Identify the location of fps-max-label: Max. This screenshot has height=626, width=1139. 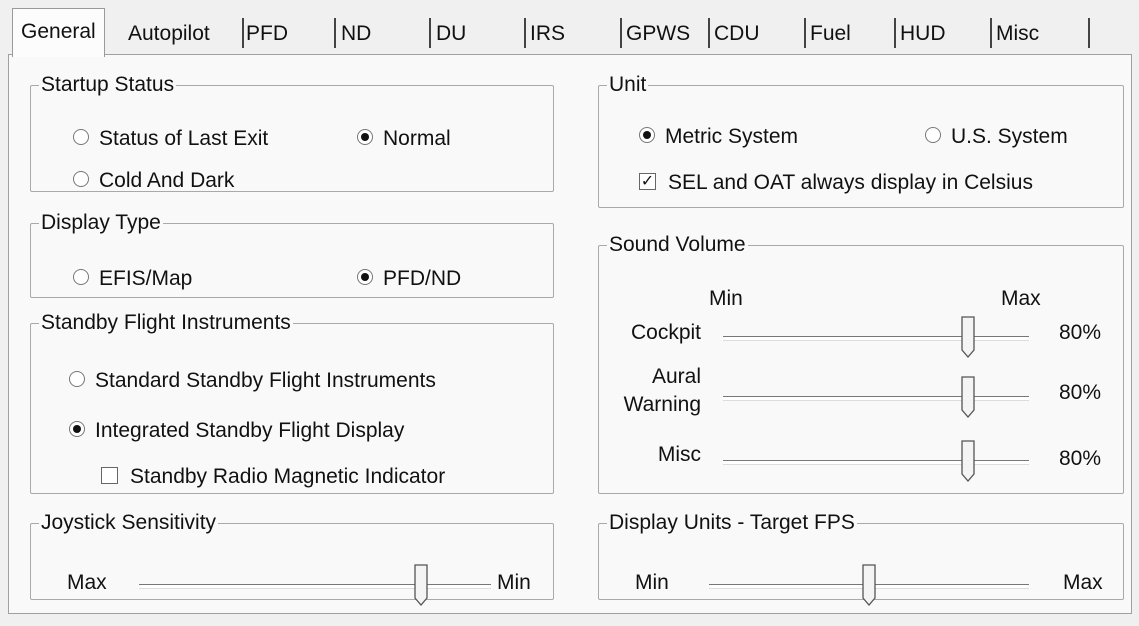
(1083, 582).